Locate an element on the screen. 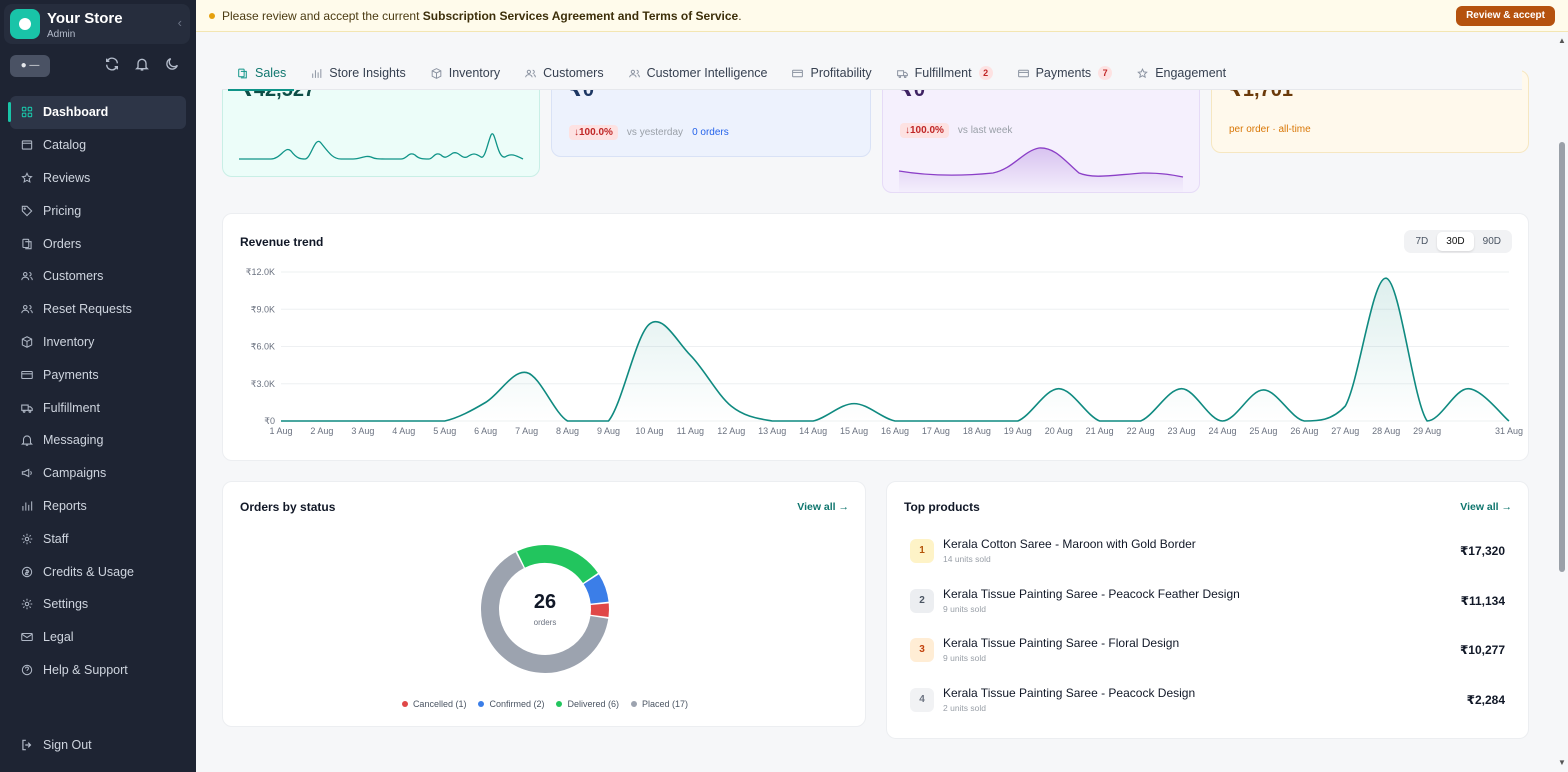 This screenshot has height=772, width=1568. sidebar-item-fulfillment: Fulfillment is located at coordinates (98, 407).